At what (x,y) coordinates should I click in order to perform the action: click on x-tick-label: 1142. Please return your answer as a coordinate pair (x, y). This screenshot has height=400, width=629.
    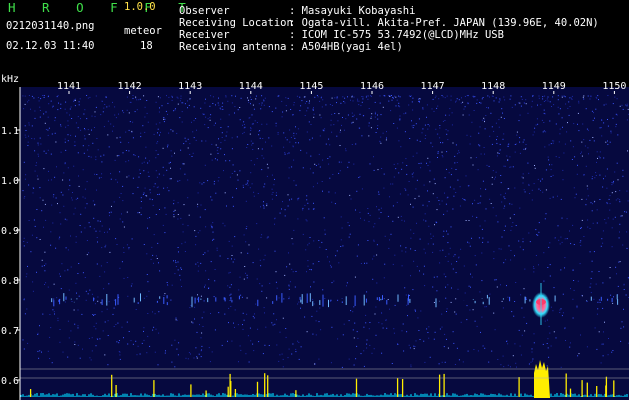
    Looking at the image, I should click on (130, 86).